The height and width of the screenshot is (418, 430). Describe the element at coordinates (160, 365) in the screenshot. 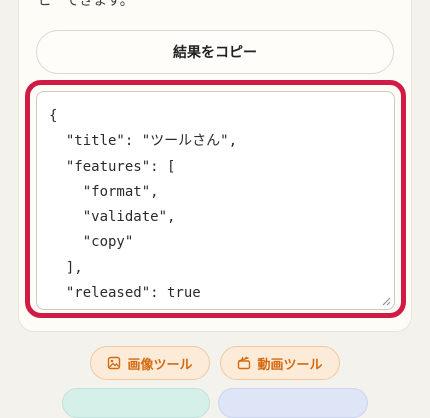

I see `image-tools-label: 画像ツール` at that location.